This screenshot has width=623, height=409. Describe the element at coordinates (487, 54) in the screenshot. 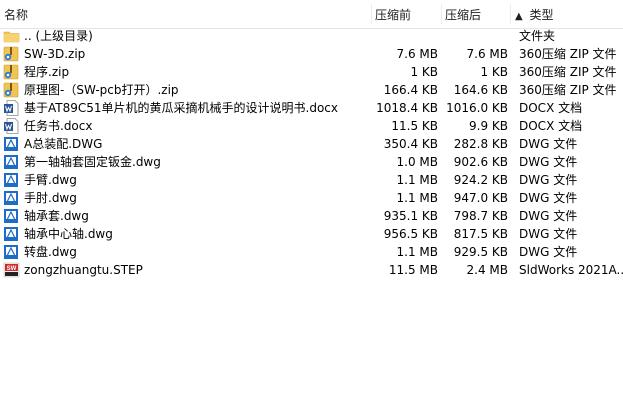

I see `file-size: 7.6 MB` at that location.